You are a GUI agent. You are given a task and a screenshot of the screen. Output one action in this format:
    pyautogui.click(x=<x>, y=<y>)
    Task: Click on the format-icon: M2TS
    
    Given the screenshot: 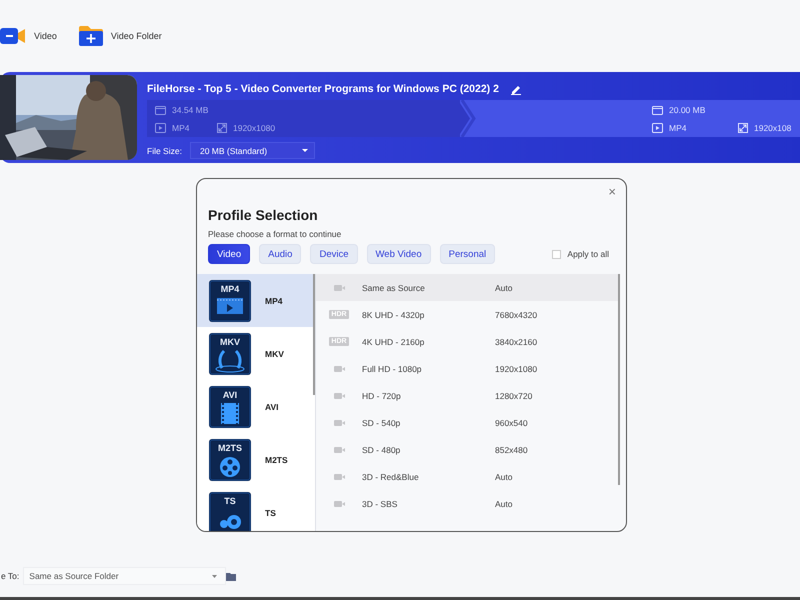 What is the action you would take?
    pyautogui.click(x=230, y=459)
    